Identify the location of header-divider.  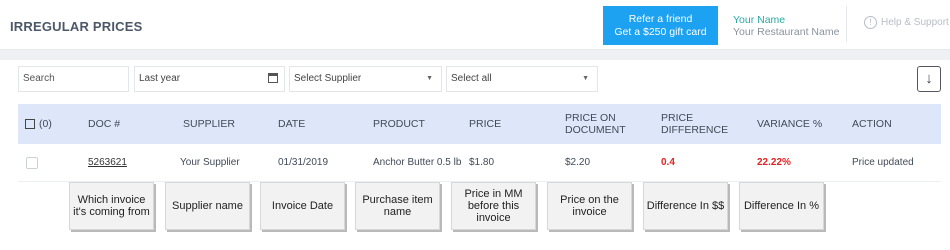
(846, 24).